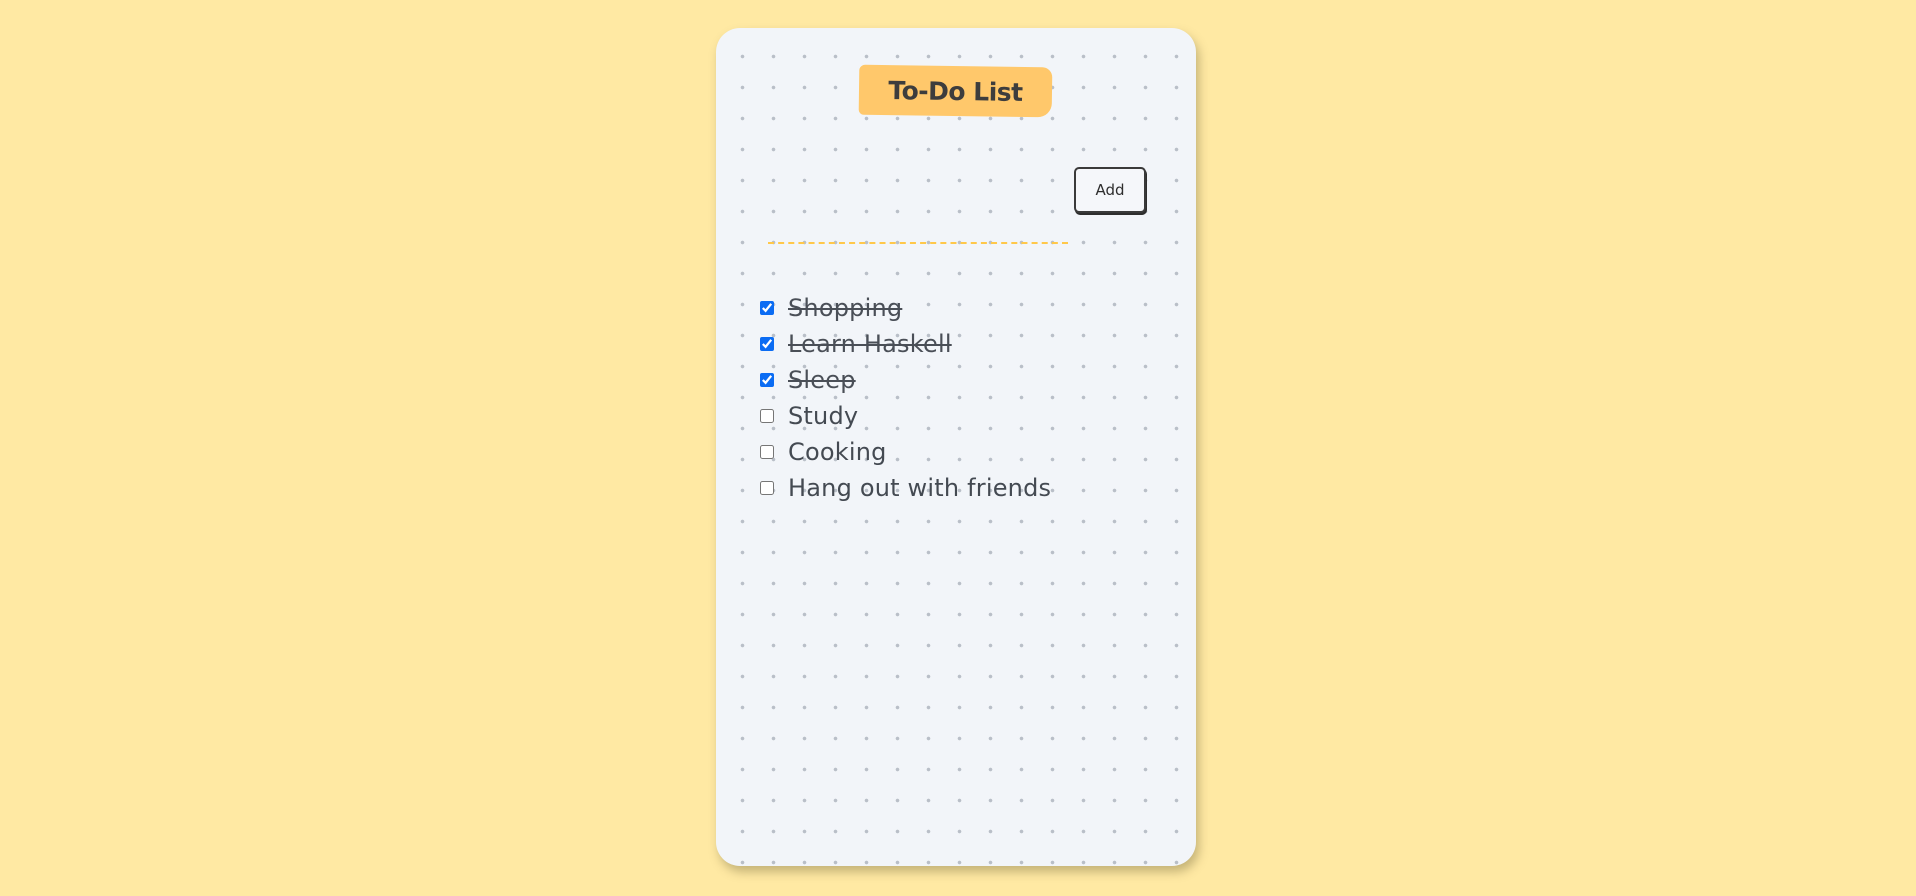 The width and height of the screenshot is (1916, 896). I want to click on todo-label: Shopping, so click(845, 308).